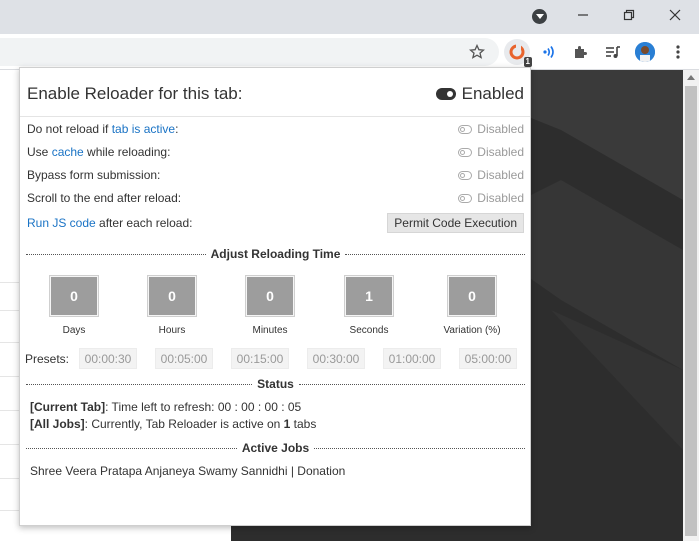 This screenshot has width=699, height=541. I want to click on counter-days: 0 Days, so click(74, 305).